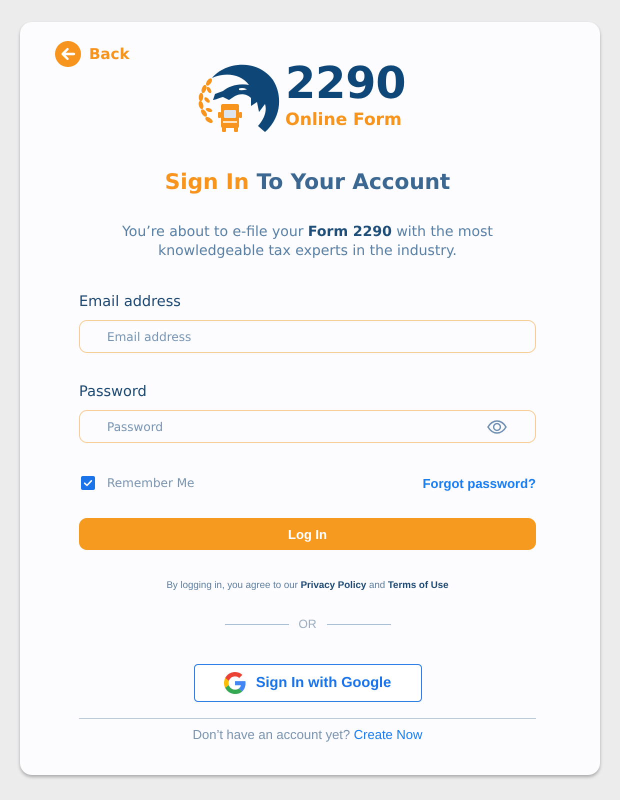 This screenshot has width=620, height=800. What do you see at coordinates (235, 683) in the screenshot?
I see `google-logo-icon` at bounding box center [235, 683].